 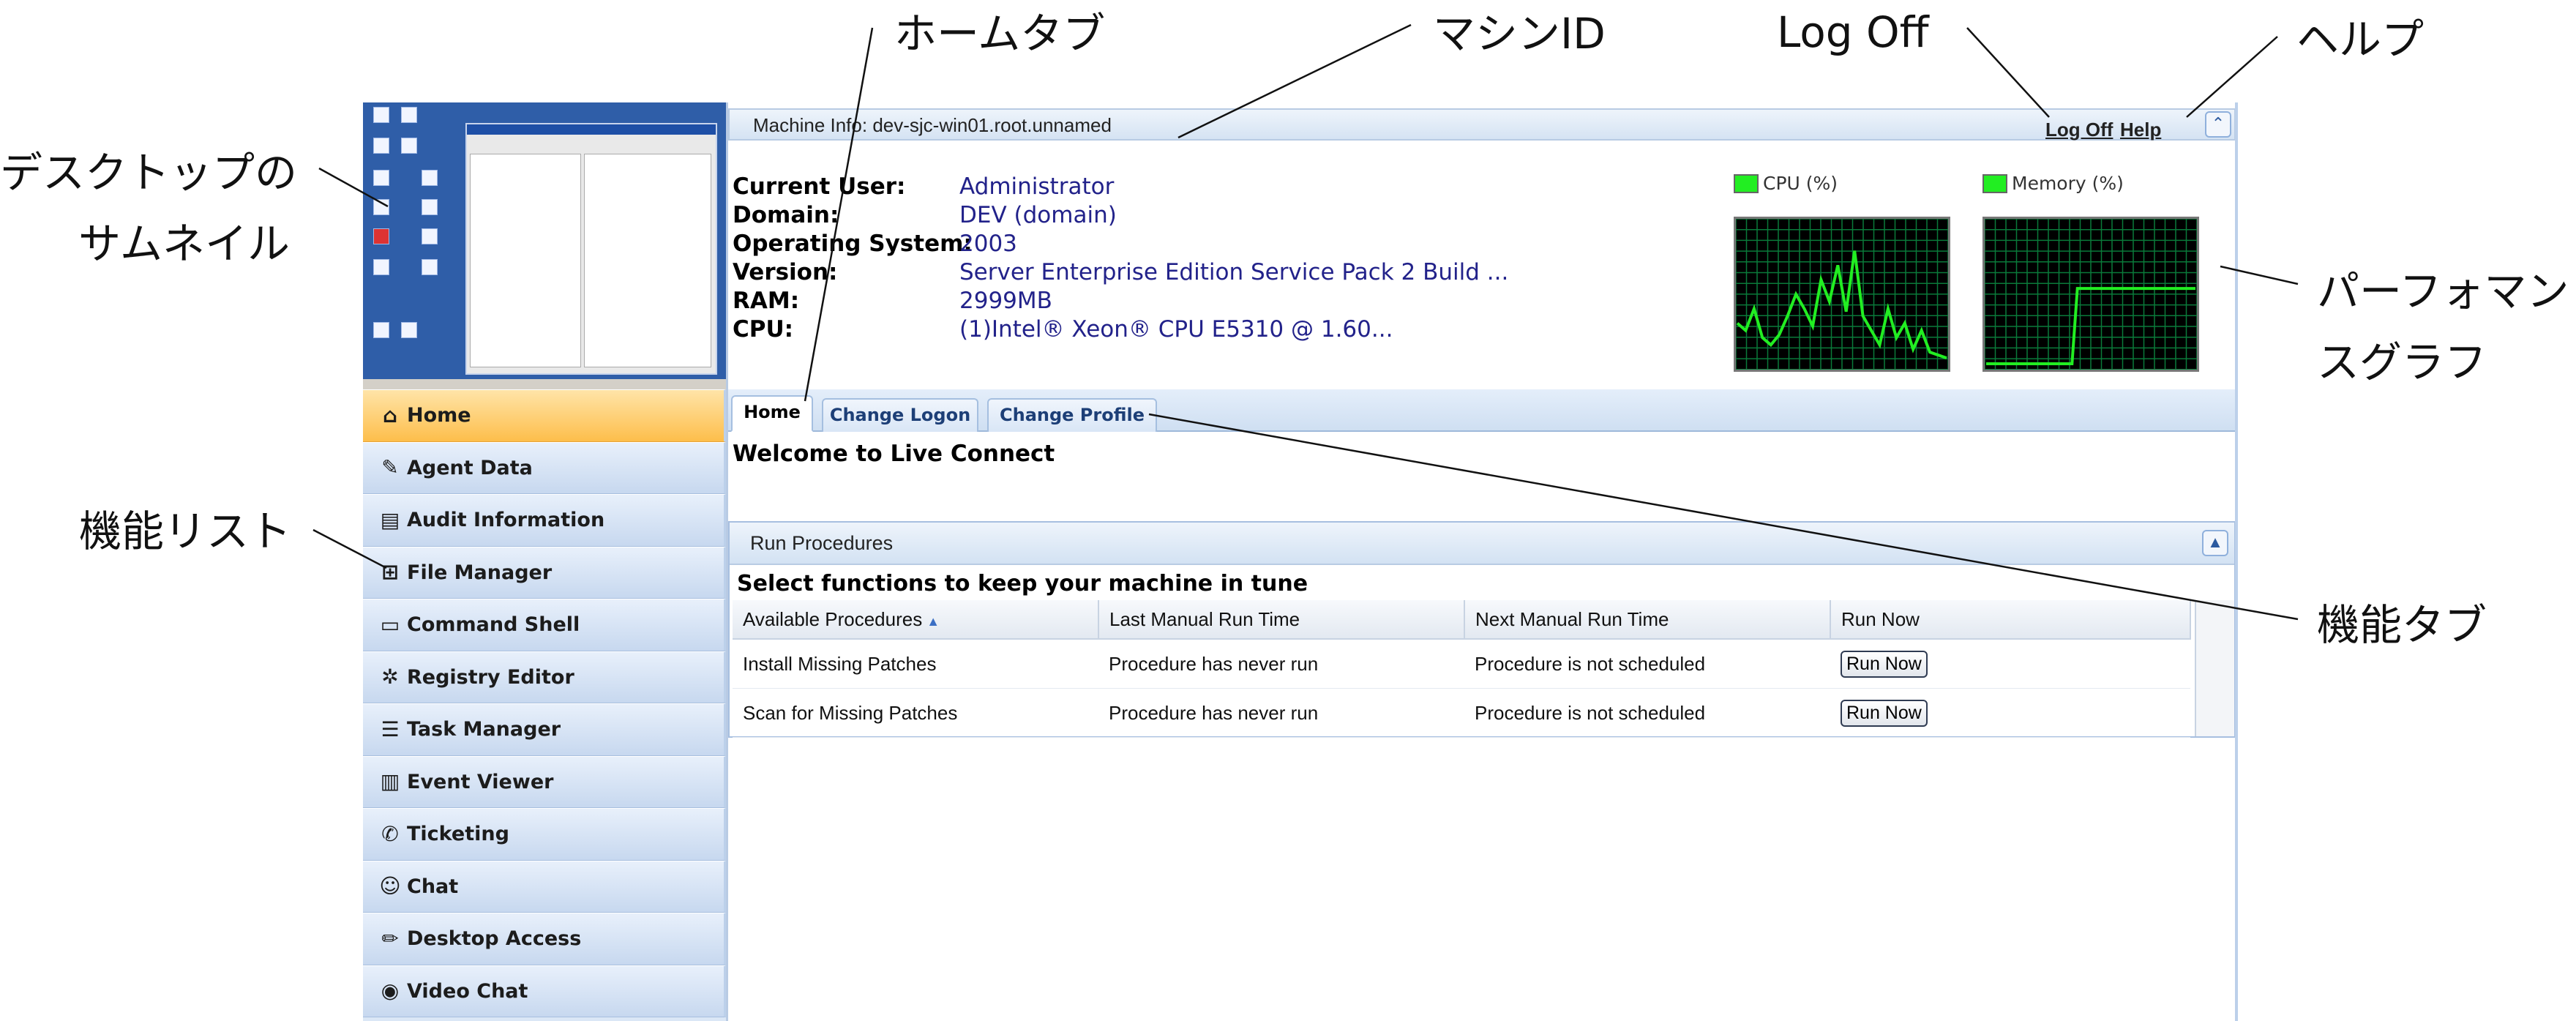 I want to click on sidebar-item-label: Audit Information, so click(x=506, y=520).